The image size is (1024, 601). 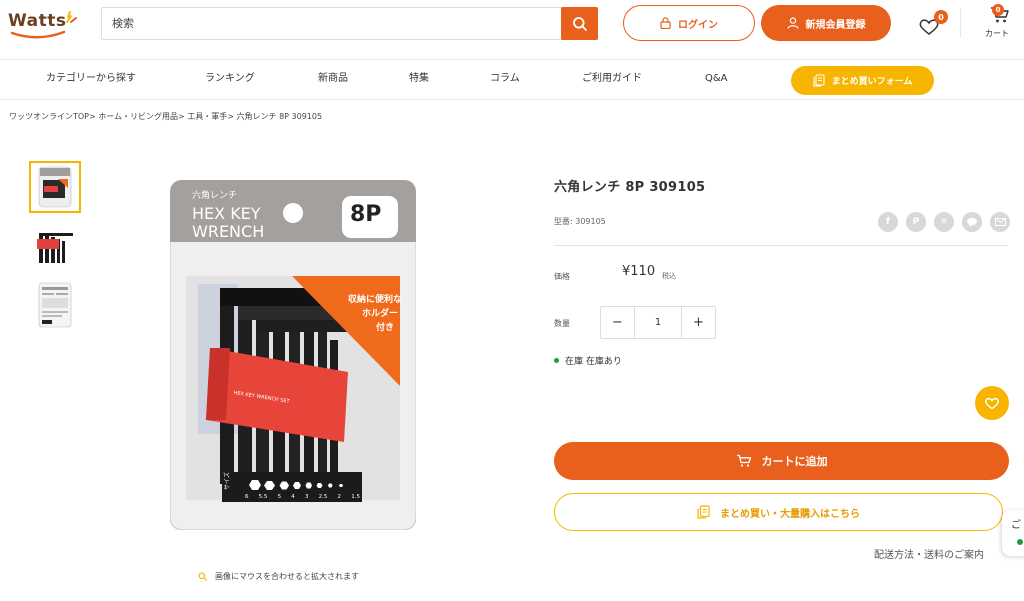 I want to click on share-x-button: ✕, so click(x=944, y=222).